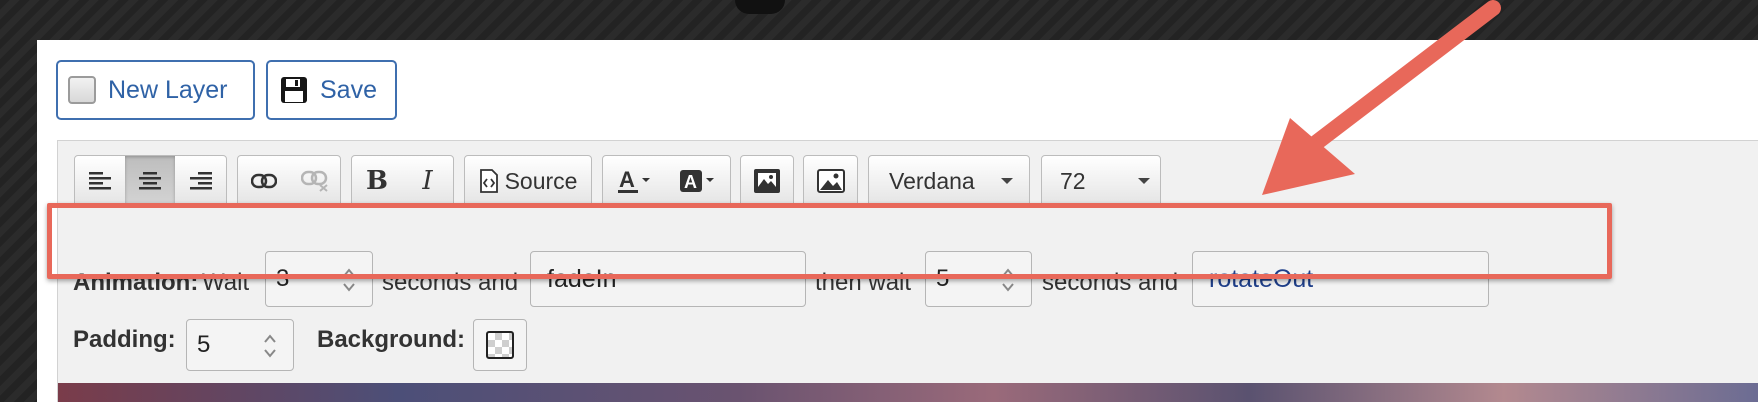 This screenshot has width=1758, height=402. I want to click on text-color-icon: A, so click(633, 180).